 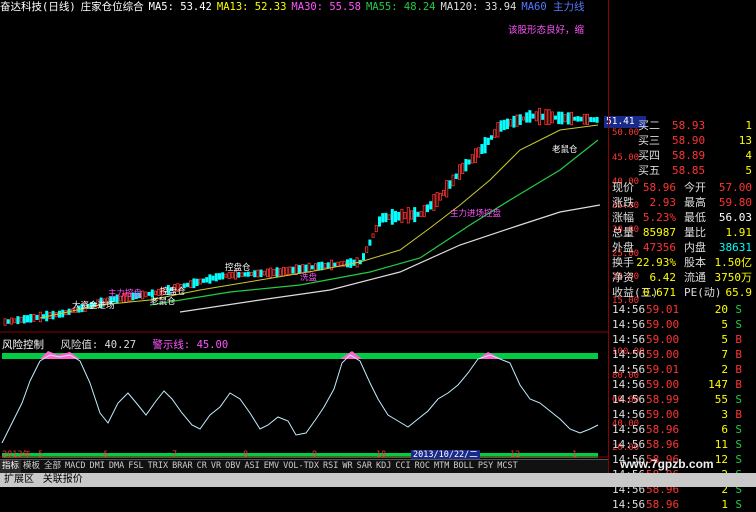 I want to click on chart-label-2: 主力控盘, so click(x=125, y=293).